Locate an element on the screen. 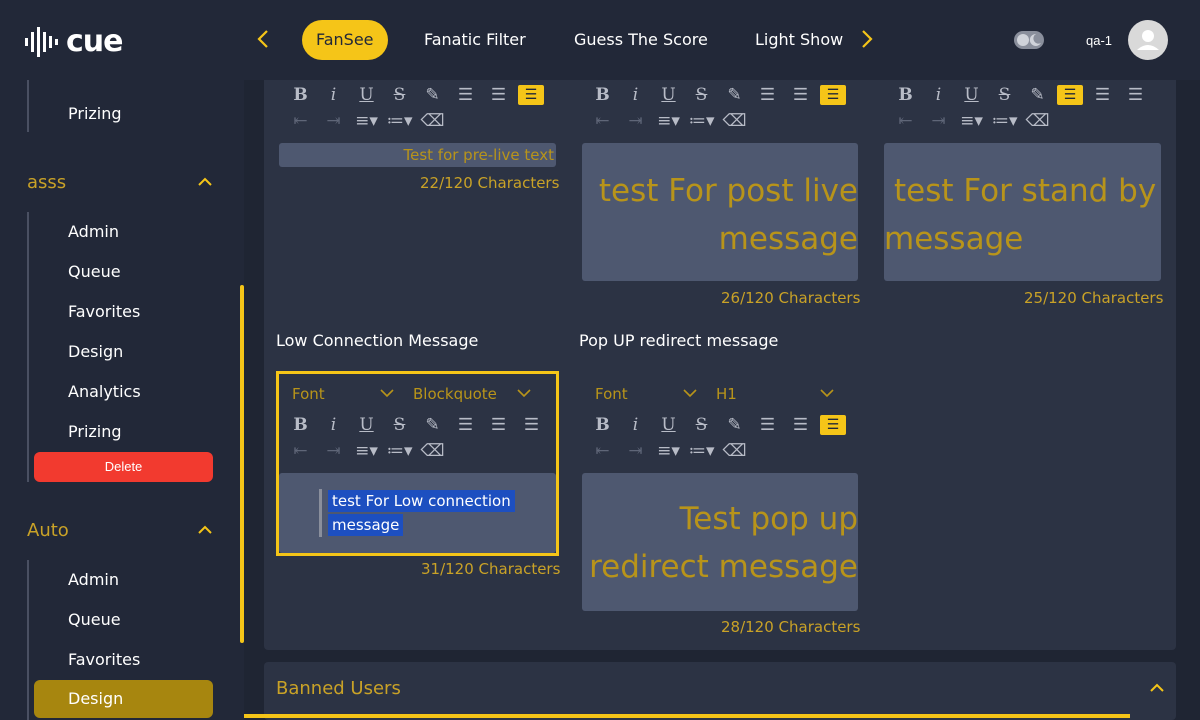 The height and width of the screenshot is (720, 1200). tab-fanatic-filter: Fanatic Filter is located at coordinates (475, 40).